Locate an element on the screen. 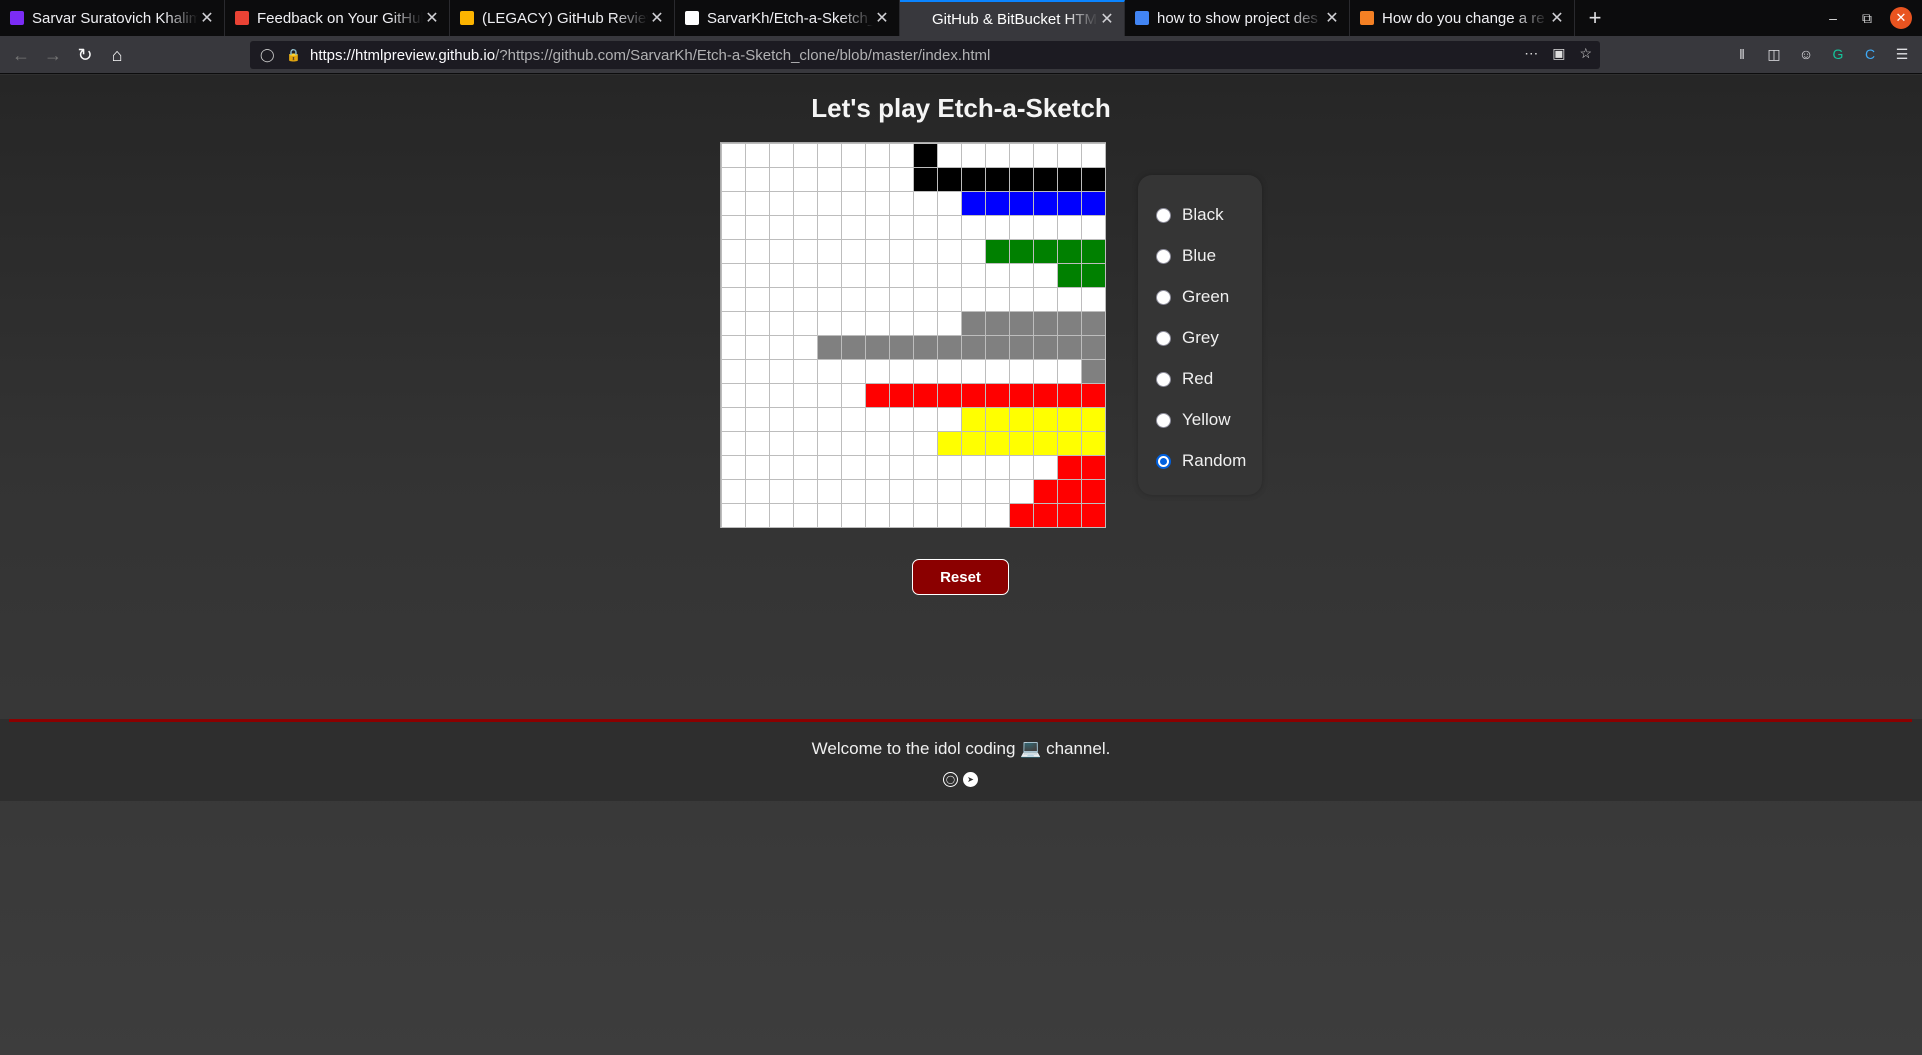 This screenshot has width=1922, height=1055. sketch-grid is located at coordinates (913, 335).